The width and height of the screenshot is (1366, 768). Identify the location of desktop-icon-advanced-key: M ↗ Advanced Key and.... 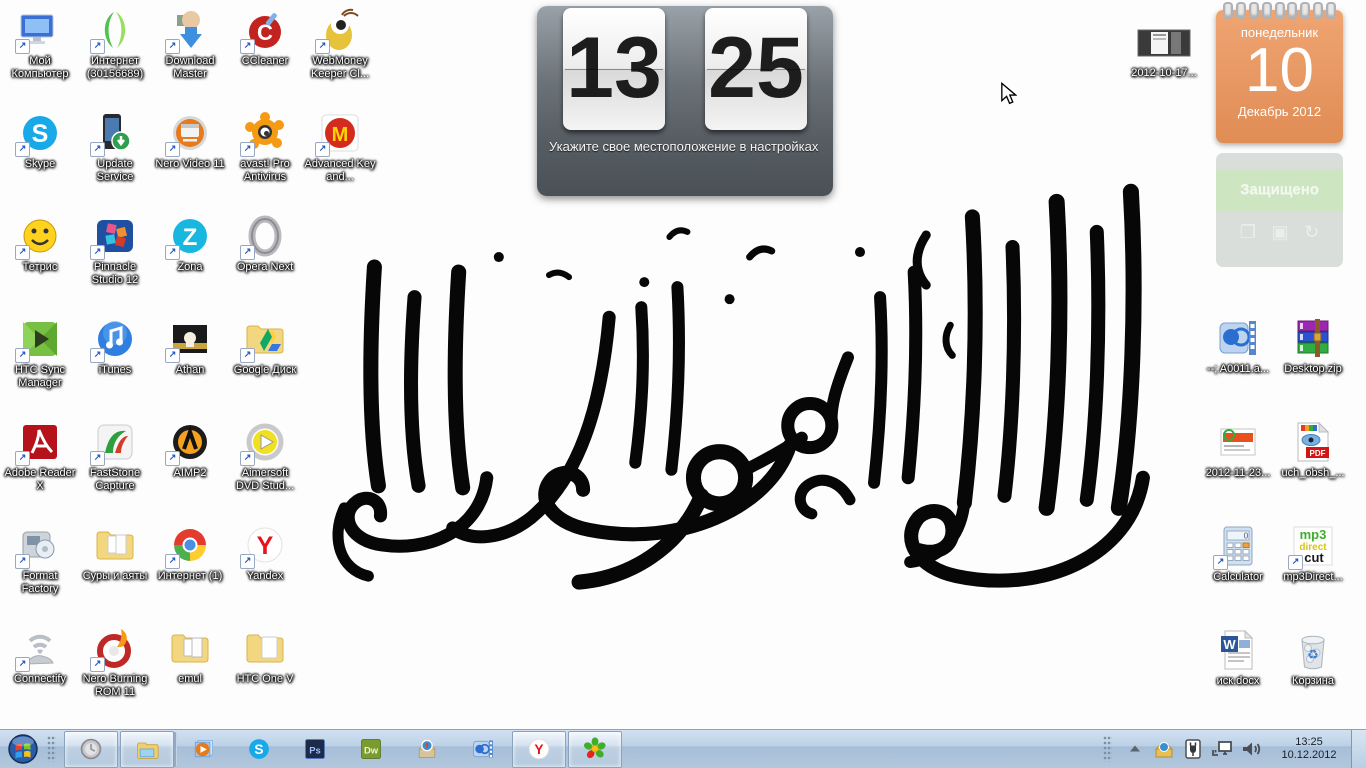
(340, 147).